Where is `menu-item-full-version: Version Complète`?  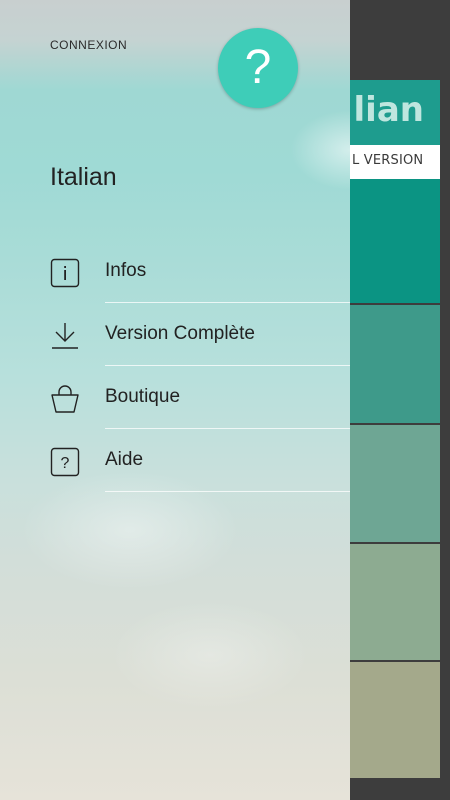
menu-item-full-version: Version Complète is located at coordinates (175, 334).